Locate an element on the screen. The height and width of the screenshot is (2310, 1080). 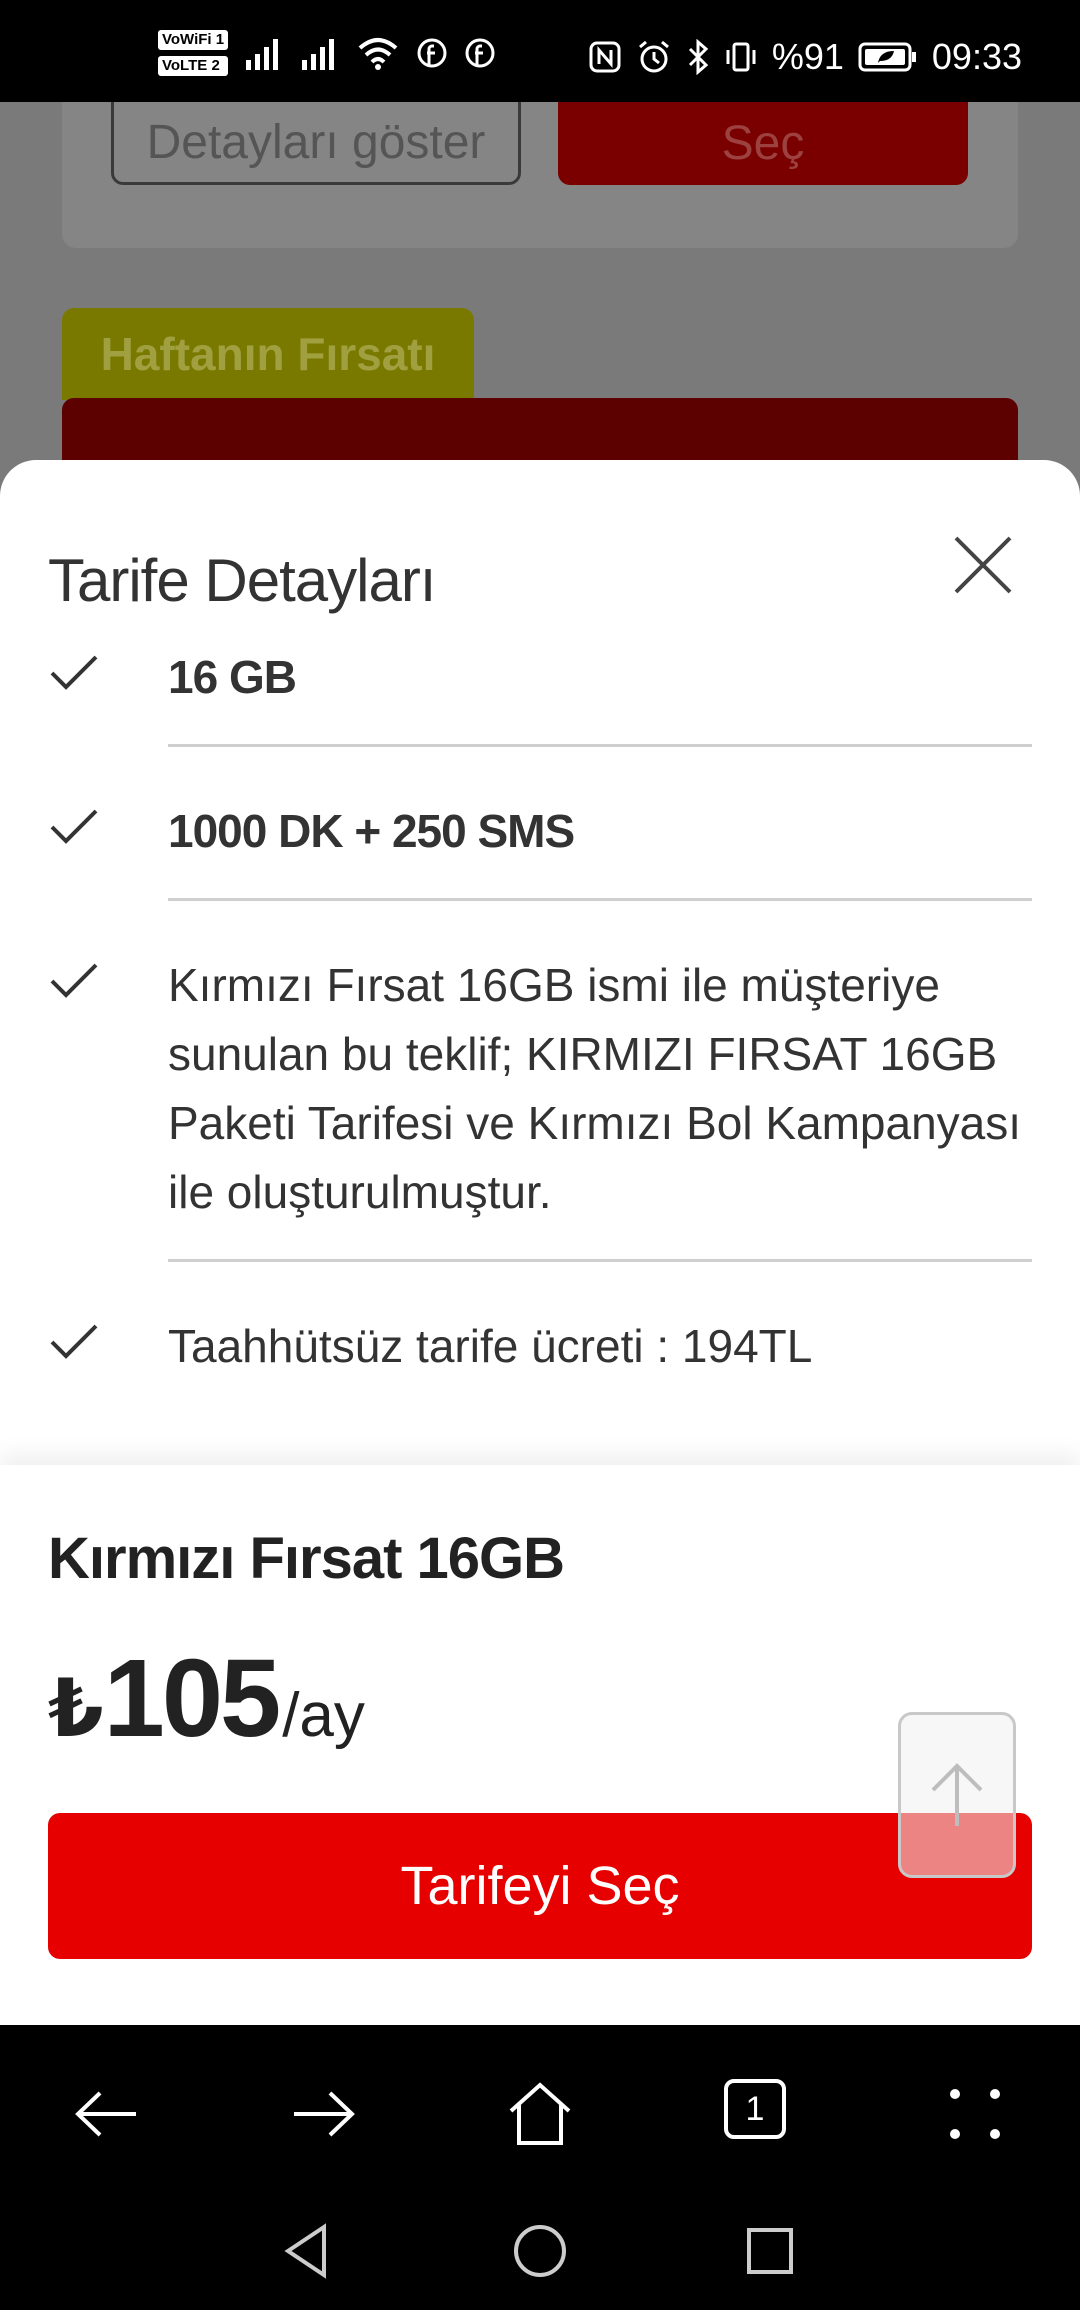
status-bar: VoWiFi 1 VoLTE 2 %91 09:33 is located at coordinates (540, 51).